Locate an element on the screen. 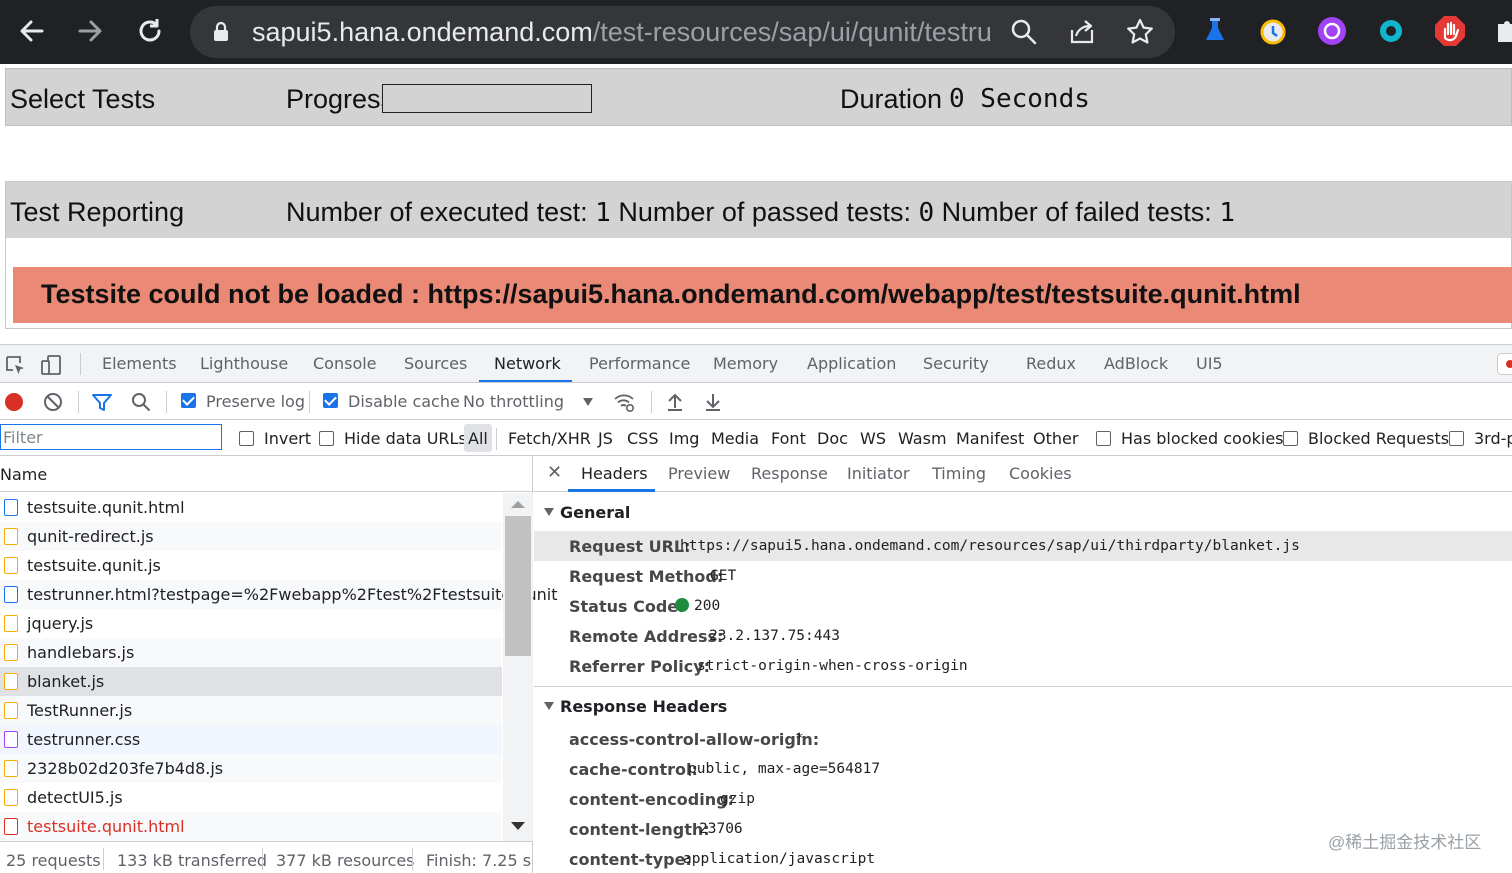 Image resolution: width=1512 pixels, height=873 pixels. header-key: content-encoding: is located at coordinates (651, 799).